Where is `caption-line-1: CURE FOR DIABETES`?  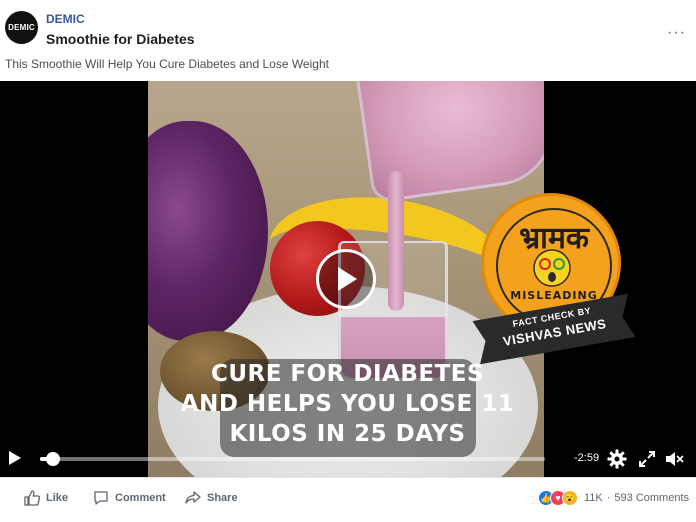 caption-line-1: CURE FOR DIABETES is located at coordinates (347, 374).